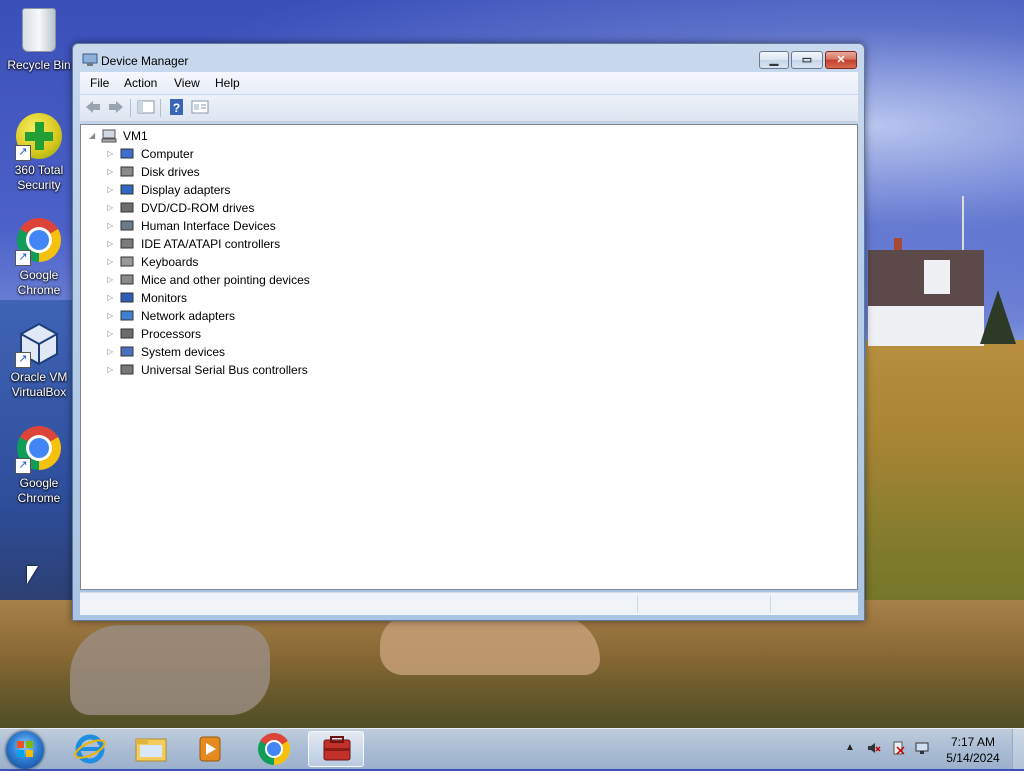 The image size is (1024, 771). Describe the element at coordinates (926, 292) in the screenshot. I see `wallpaper-house` at that location.